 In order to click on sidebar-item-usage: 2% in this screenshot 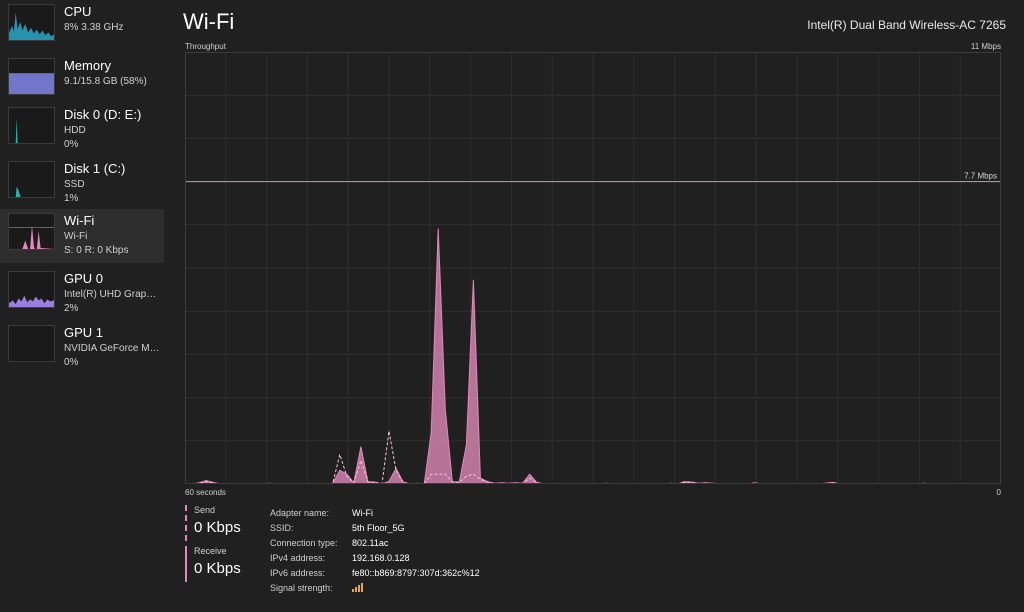, I will do `click(71, 308)`.